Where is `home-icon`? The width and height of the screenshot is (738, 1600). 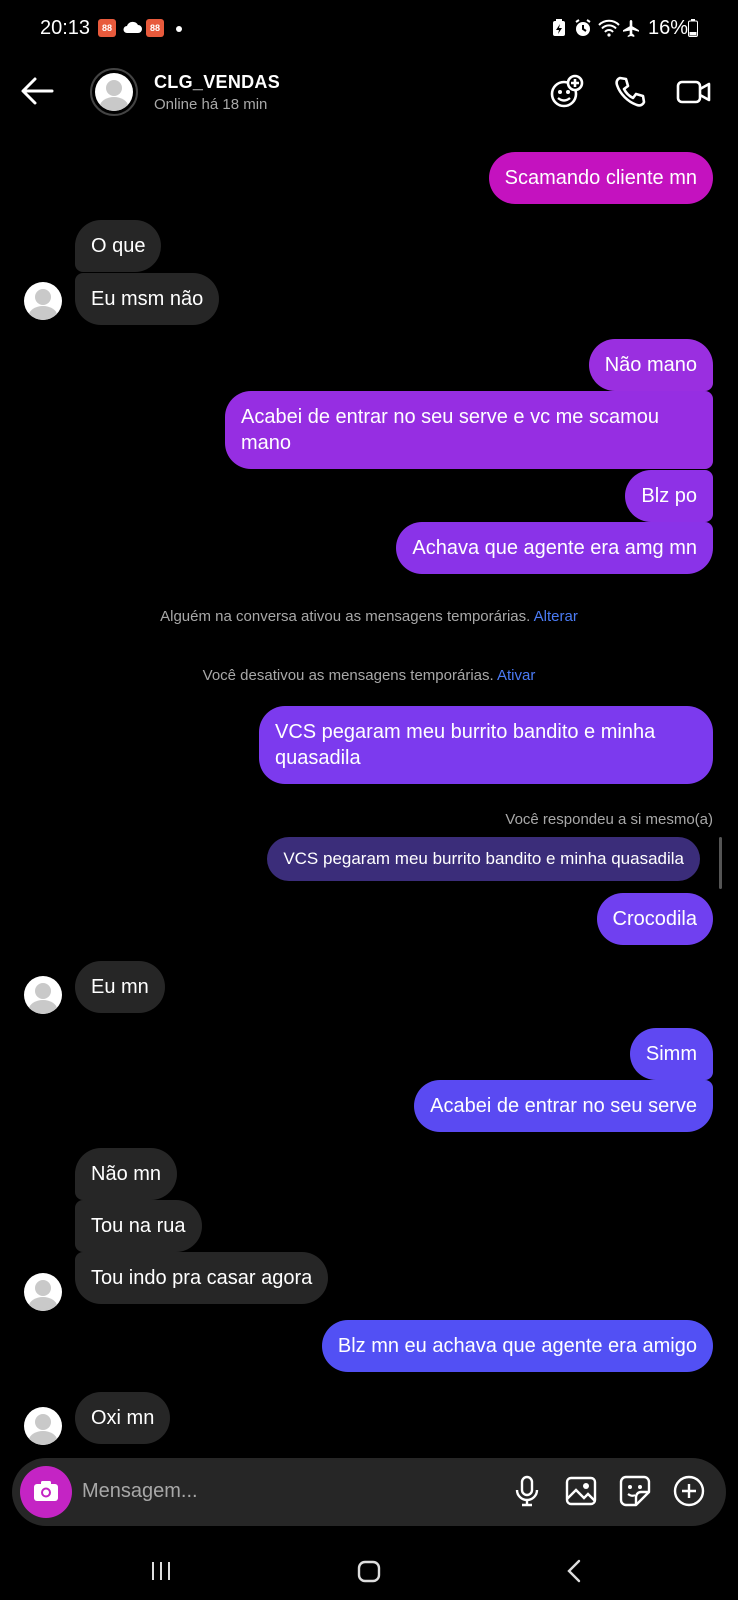
home-icon is located at coordinates (369, 1571).